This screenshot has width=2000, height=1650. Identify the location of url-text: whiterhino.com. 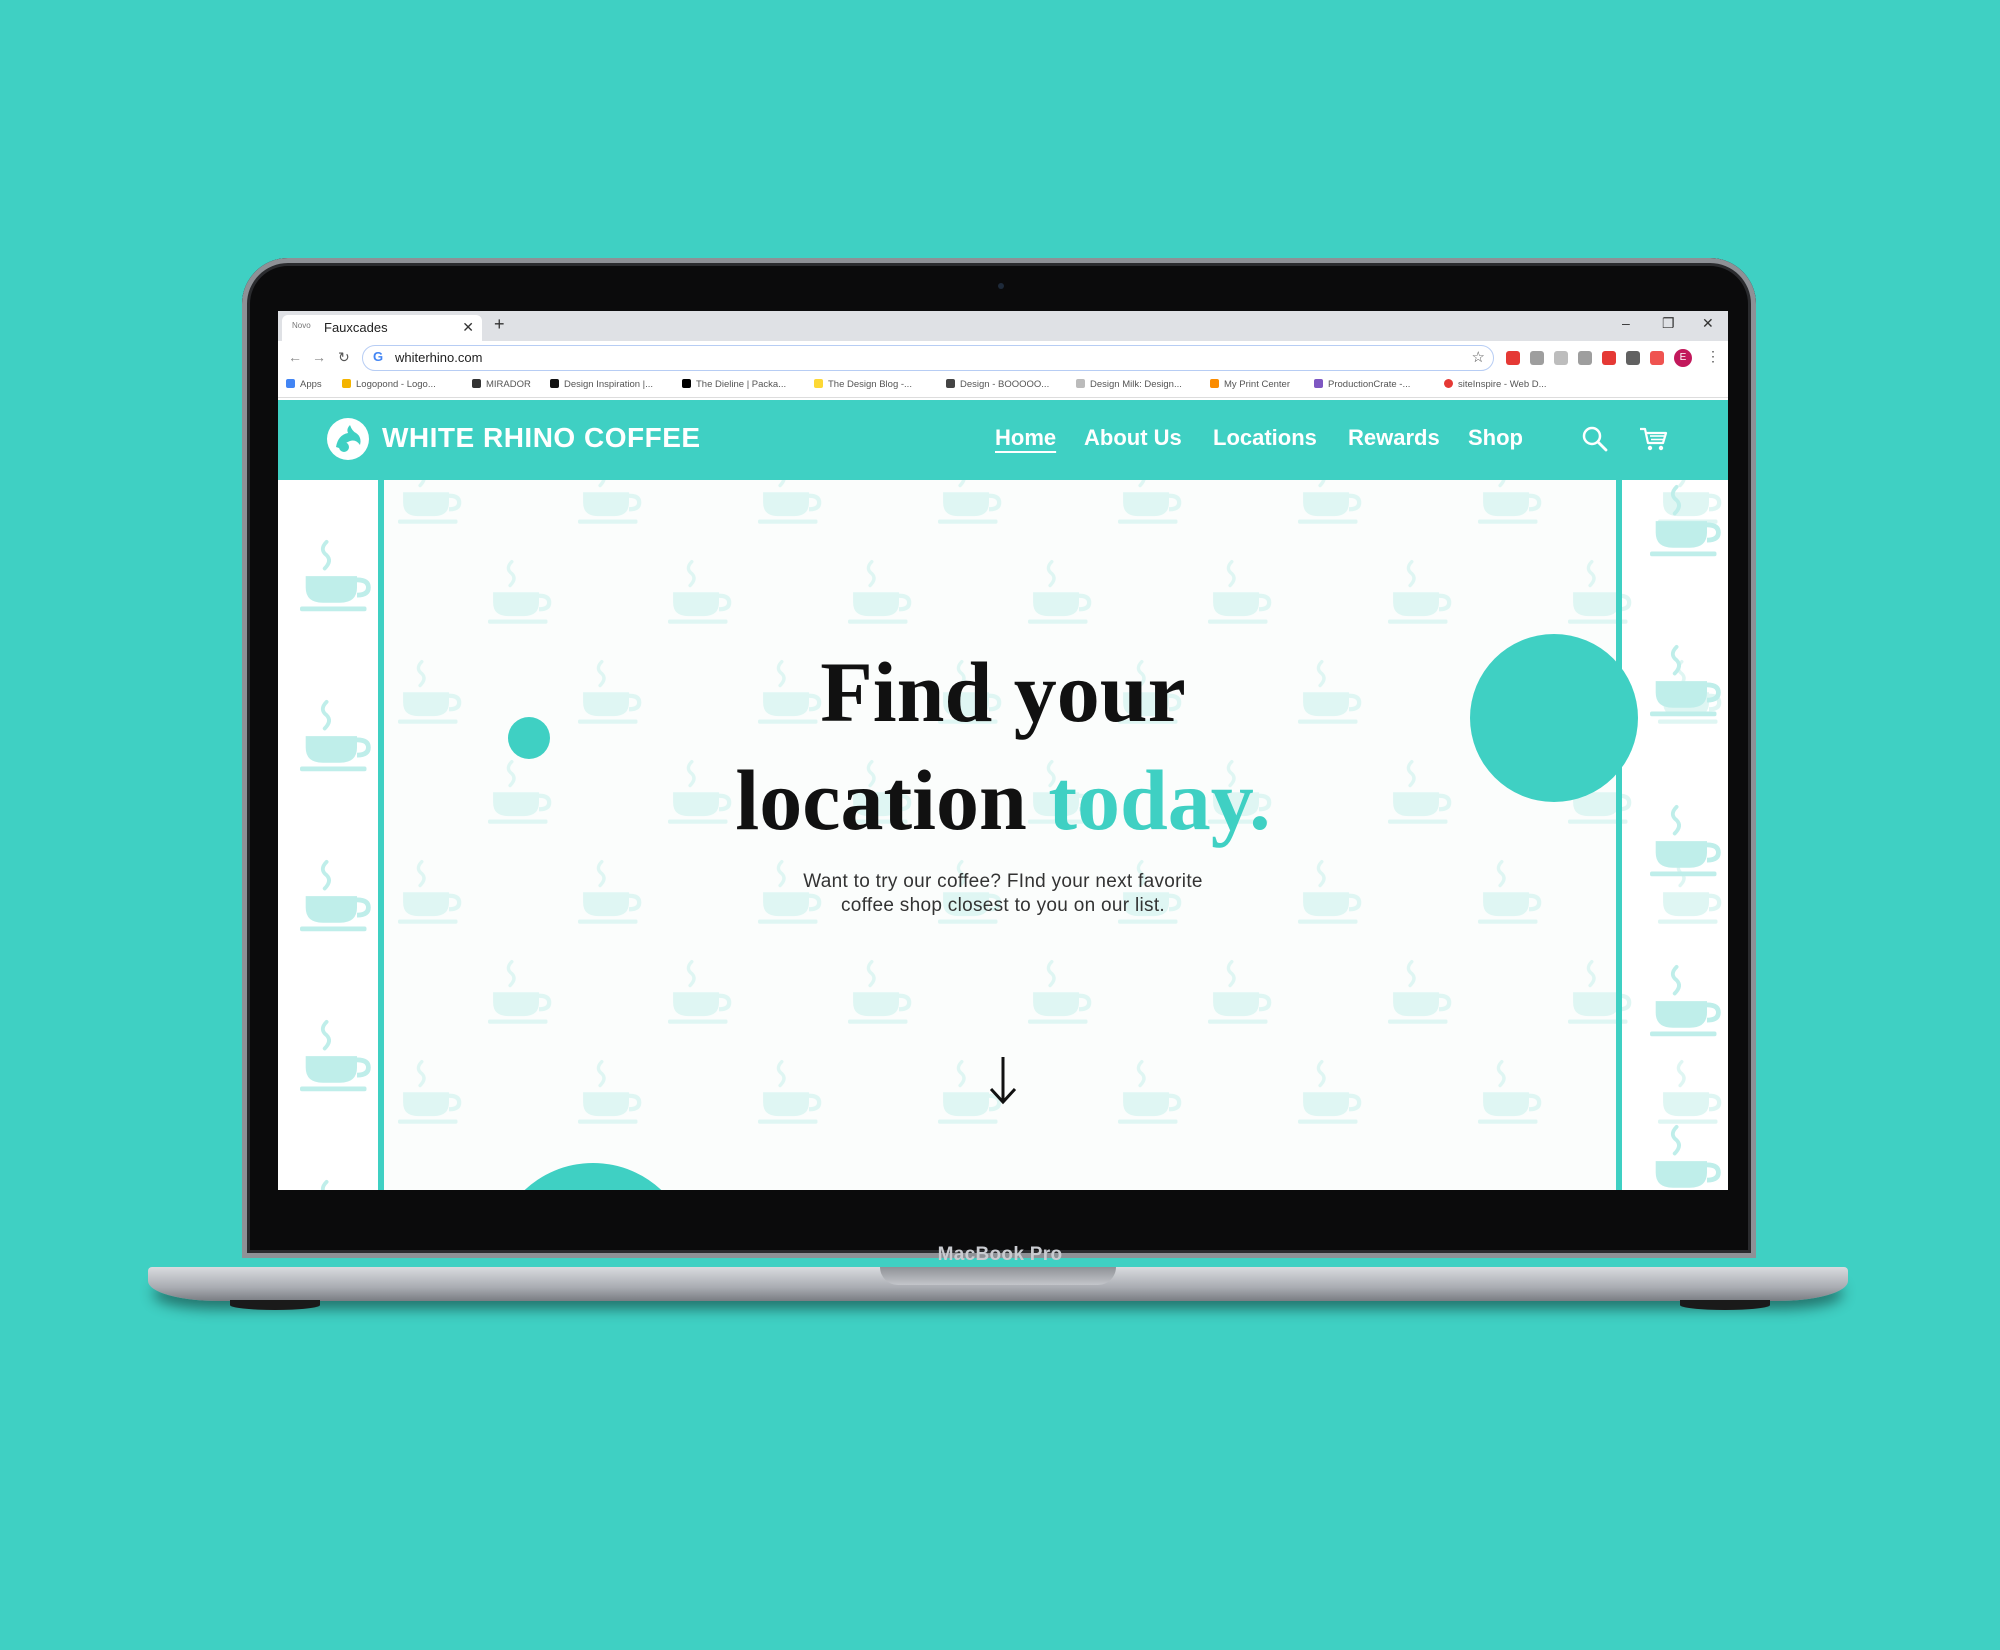
(438, 357).